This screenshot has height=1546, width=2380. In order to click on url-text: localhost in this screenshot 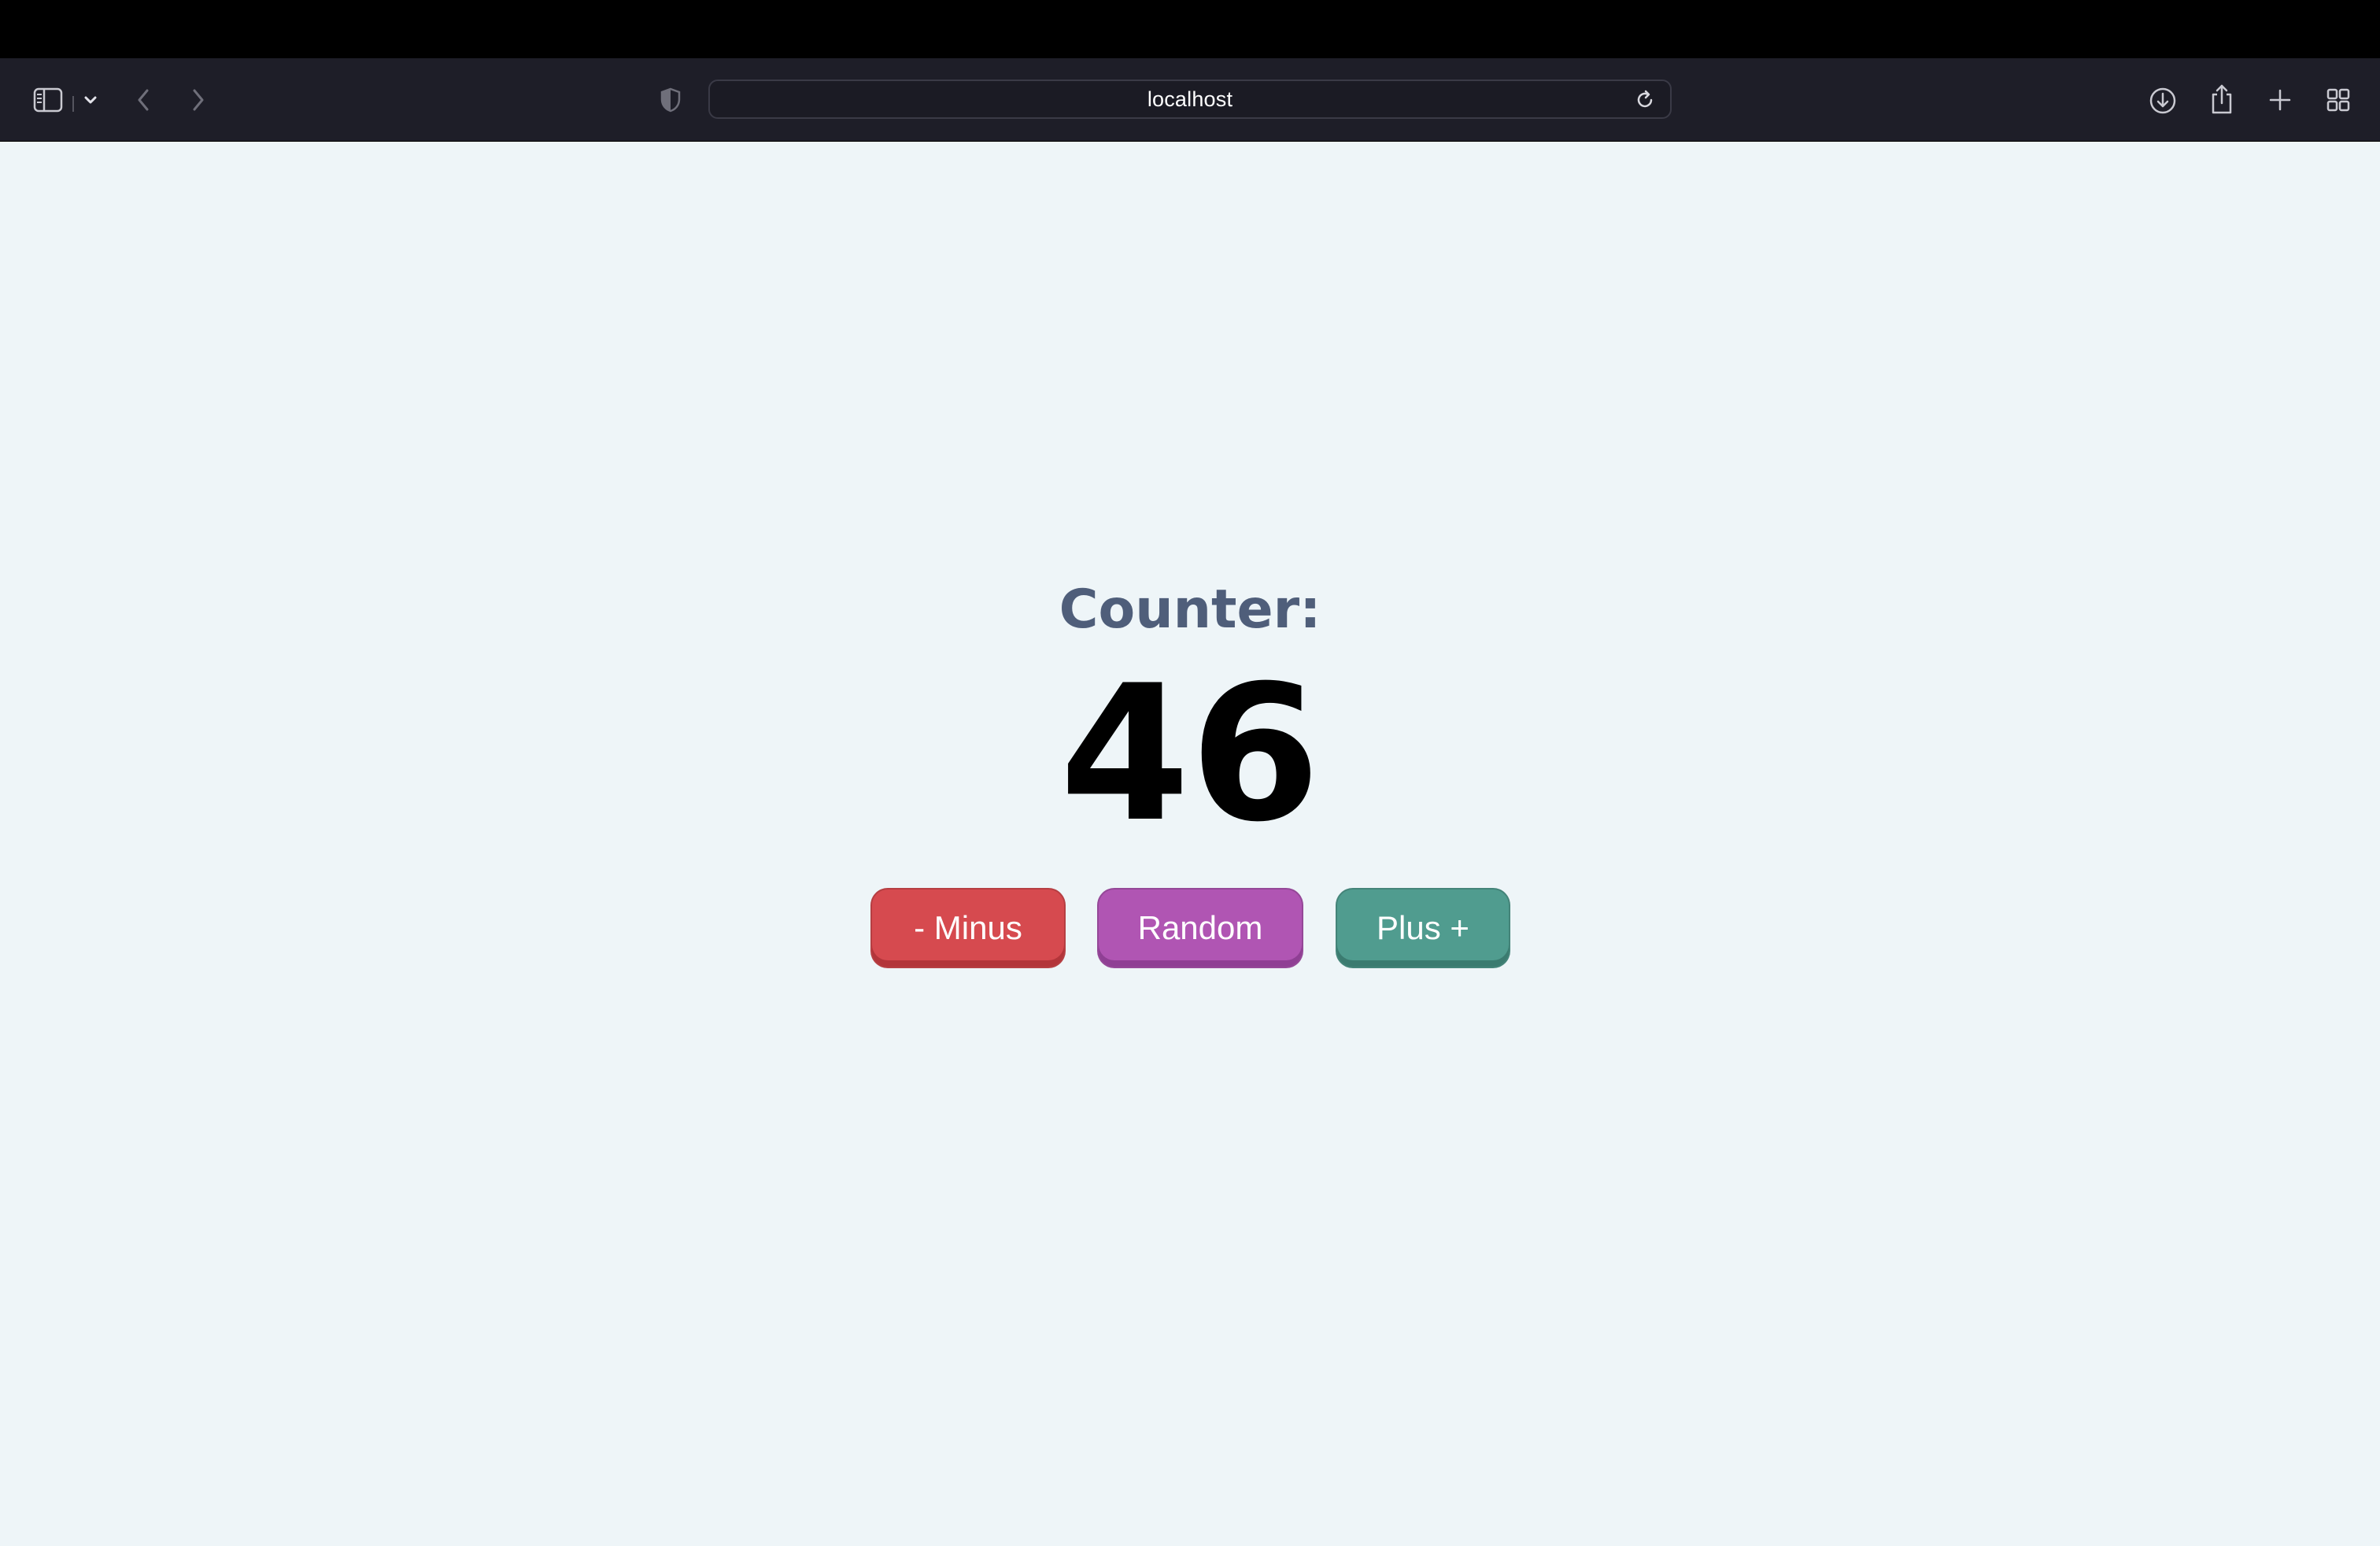, I will do `click(1190, 99)`.